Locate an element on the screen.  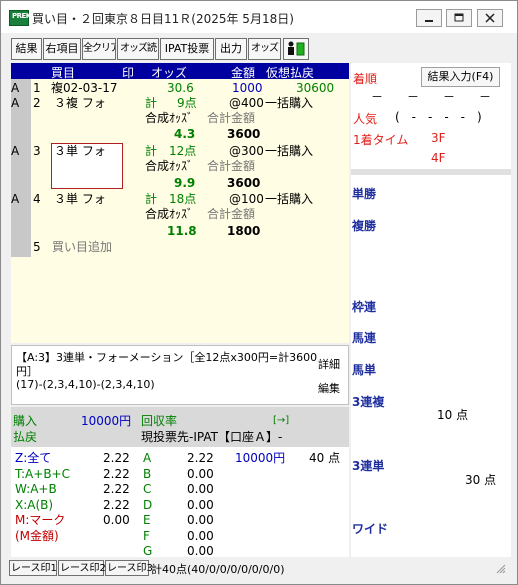
header-mark: 印 is located at coordinates (128, 73).